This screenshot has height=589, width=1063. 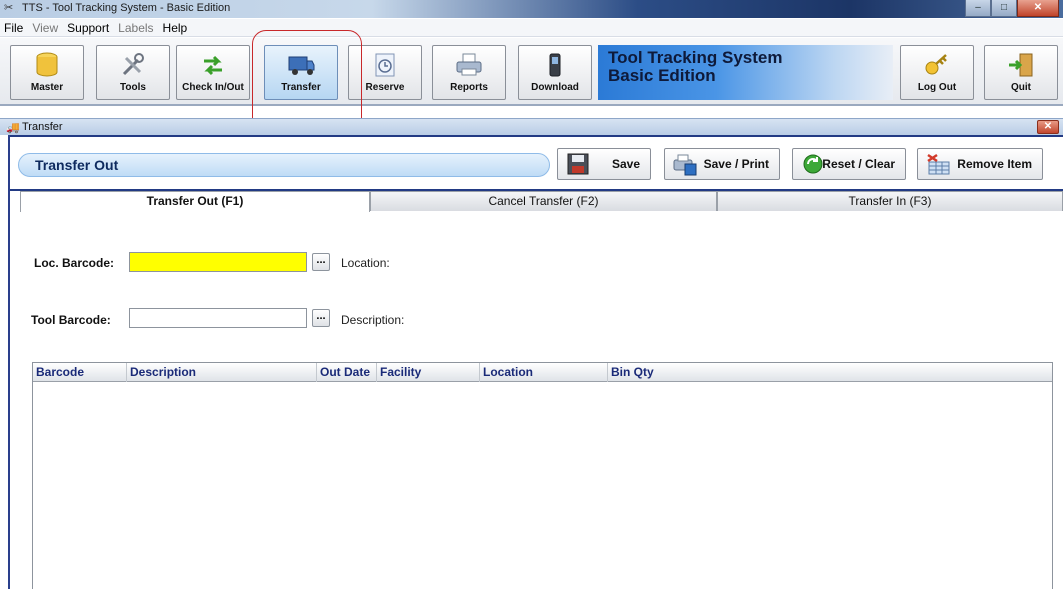 I want to click on loc-barcode-input, so click(x=218, y=262).